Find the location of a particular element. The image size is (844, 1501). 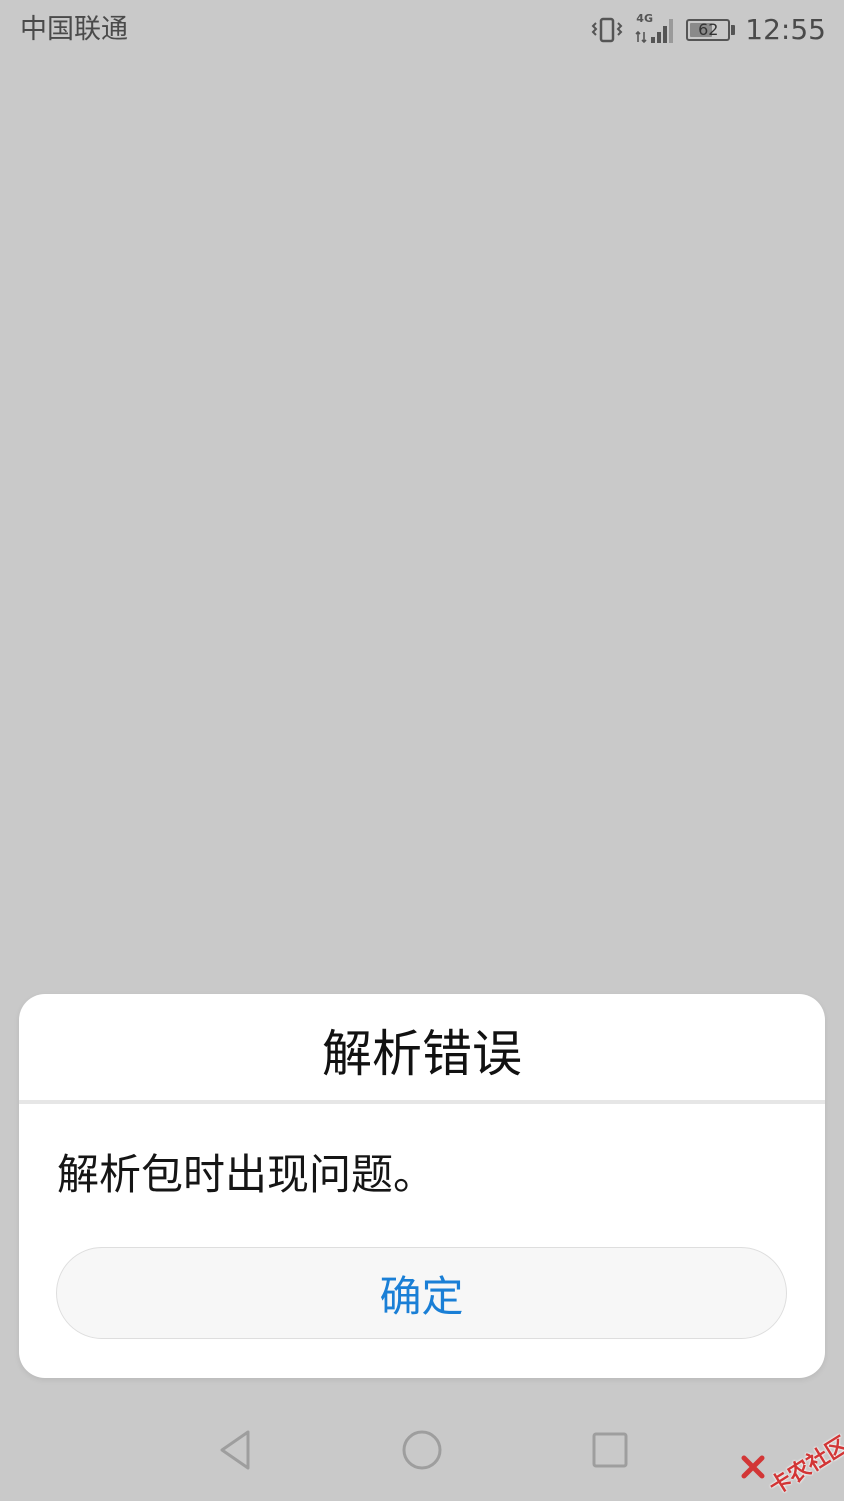

recents-icon is located at coordinates (610, 1450).